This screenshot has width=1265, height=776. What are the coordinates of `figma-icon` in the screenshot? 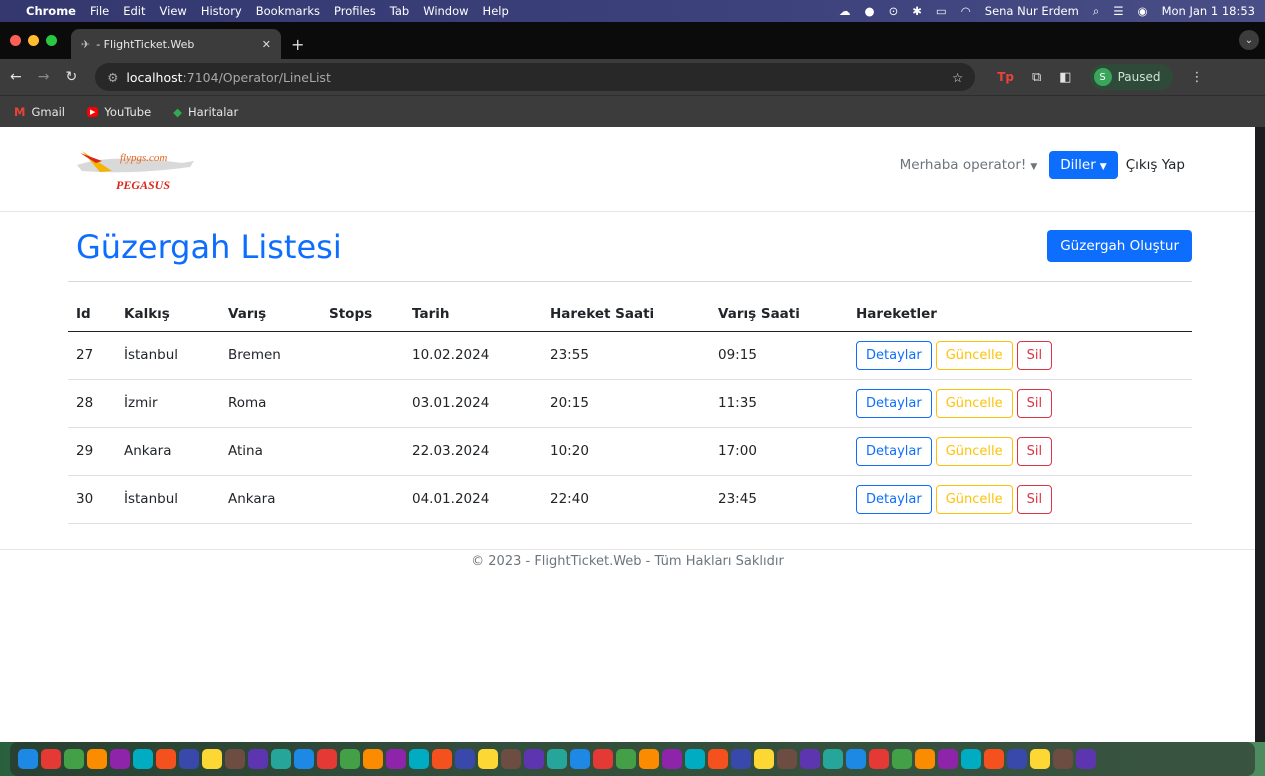 It's located at (626, 759).